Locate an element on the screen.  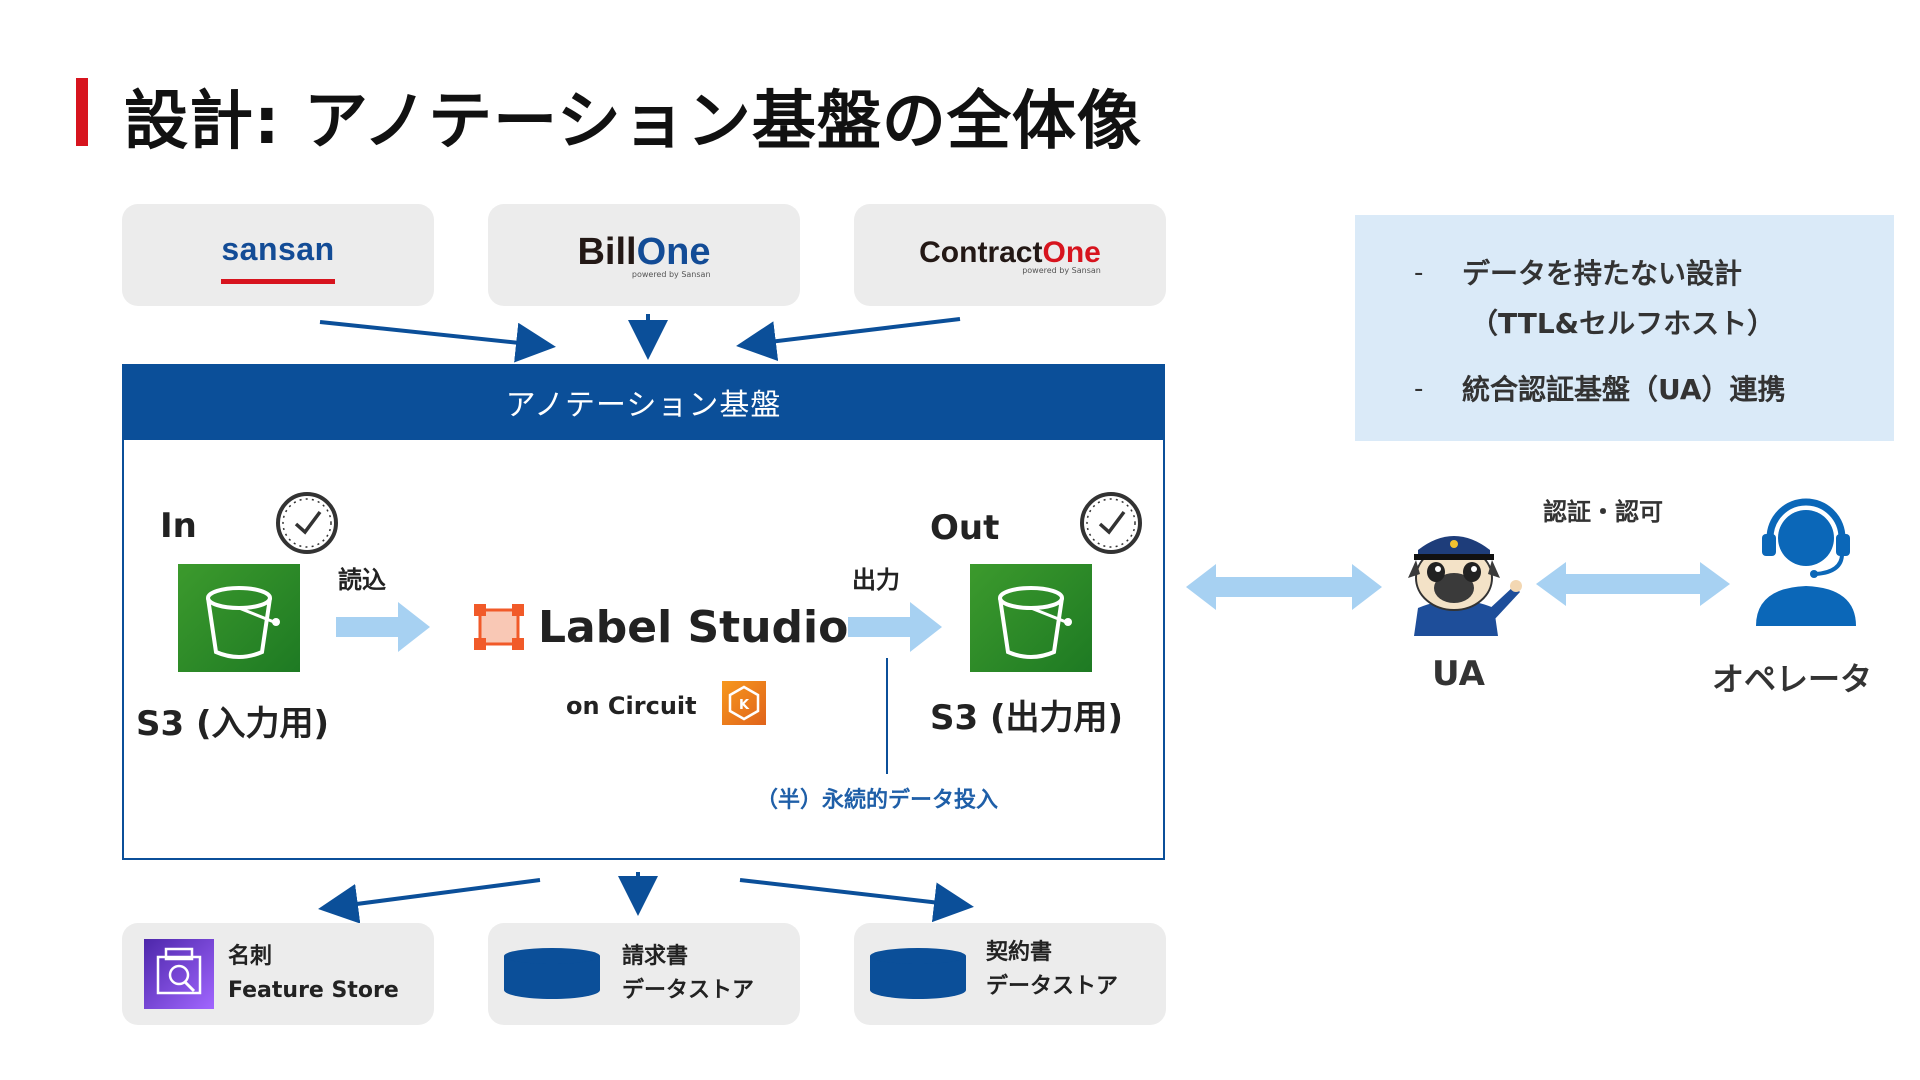
output-label: 出力 is located at coordinates (876, 580).